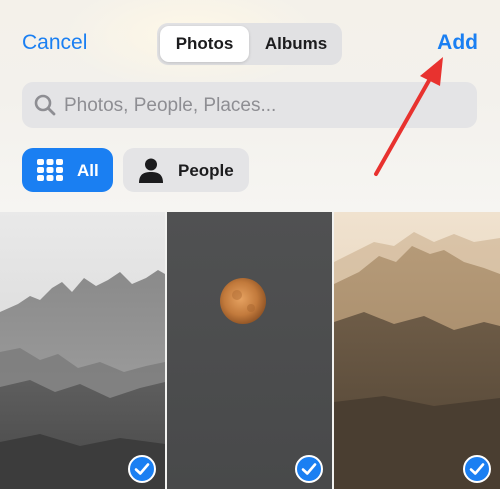  I want to click on tab-photos: Photos, so click(204, 44).